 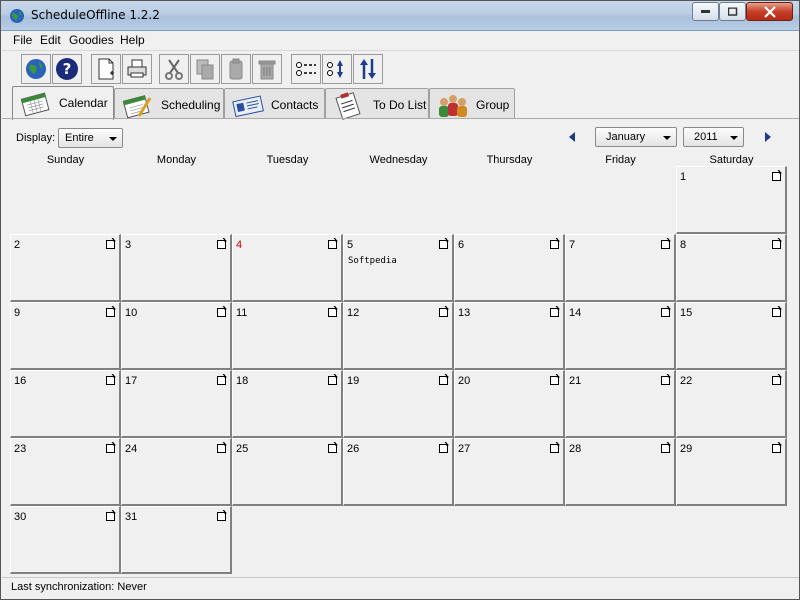 I want to click on day-cell: 23, so click(x=65, y=472).